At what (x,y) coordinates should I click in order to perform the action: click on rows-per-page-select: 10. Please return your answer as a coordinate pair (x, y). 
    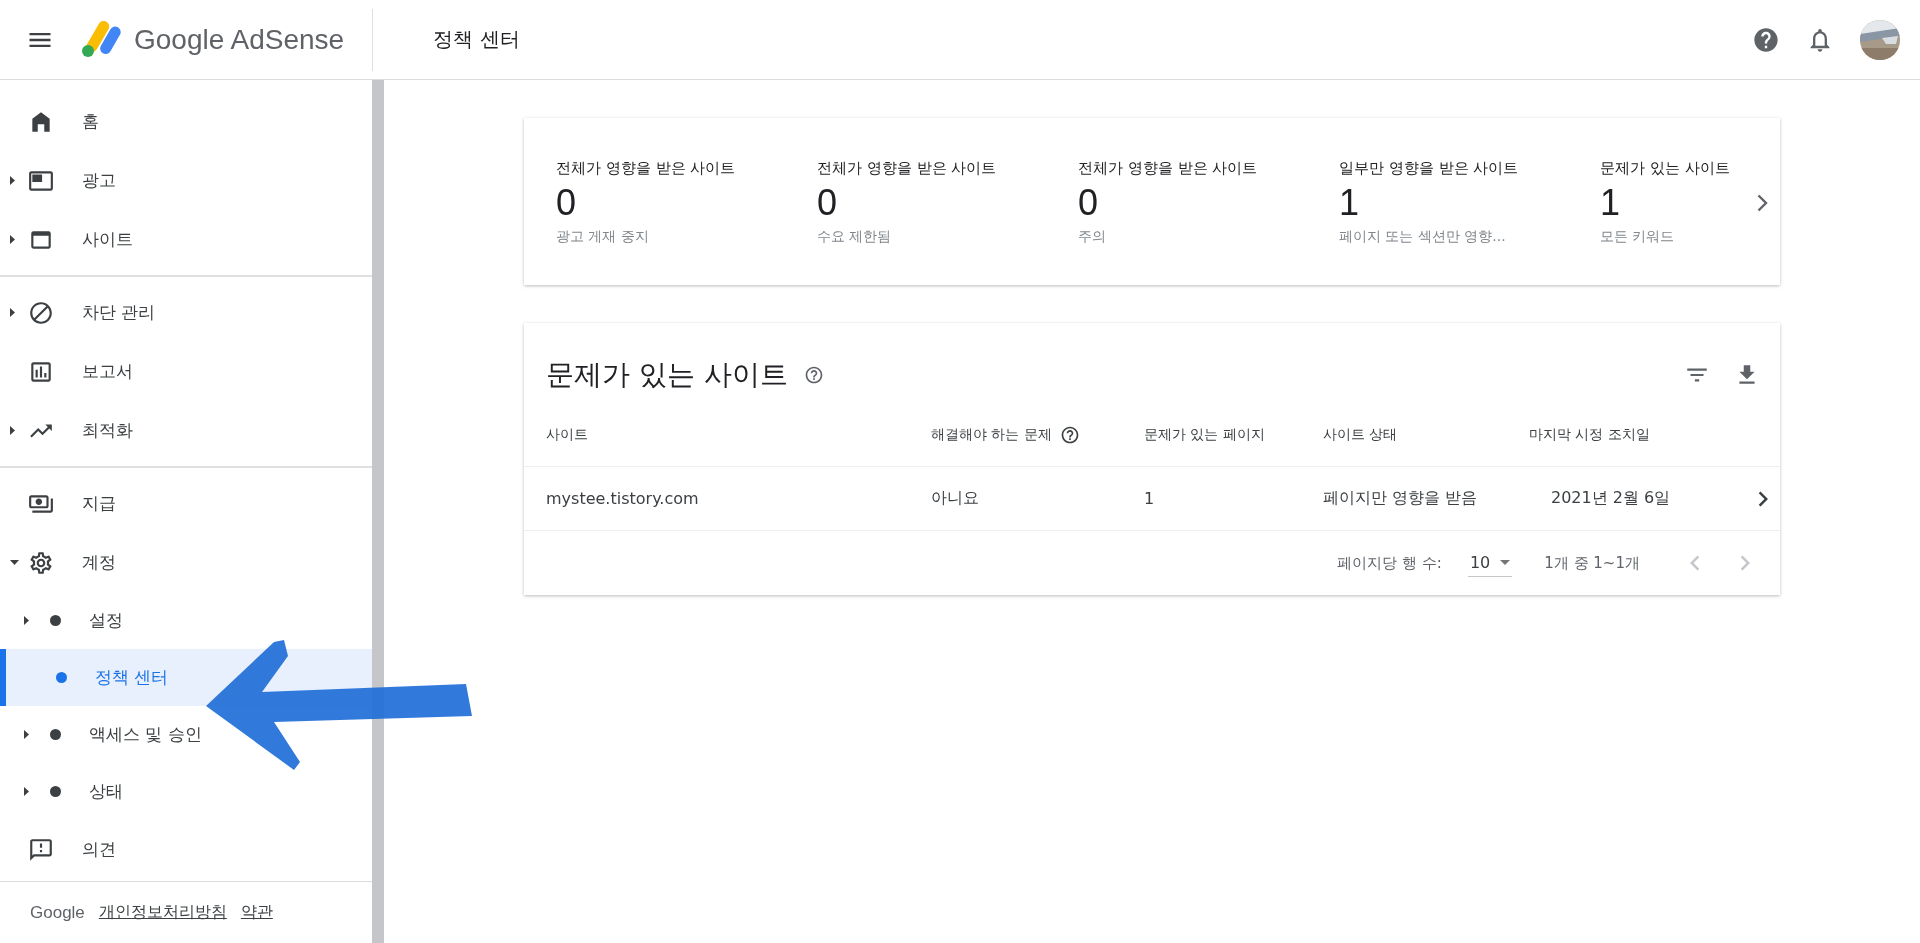
    Looking at the image, I should click on (1490, 563).